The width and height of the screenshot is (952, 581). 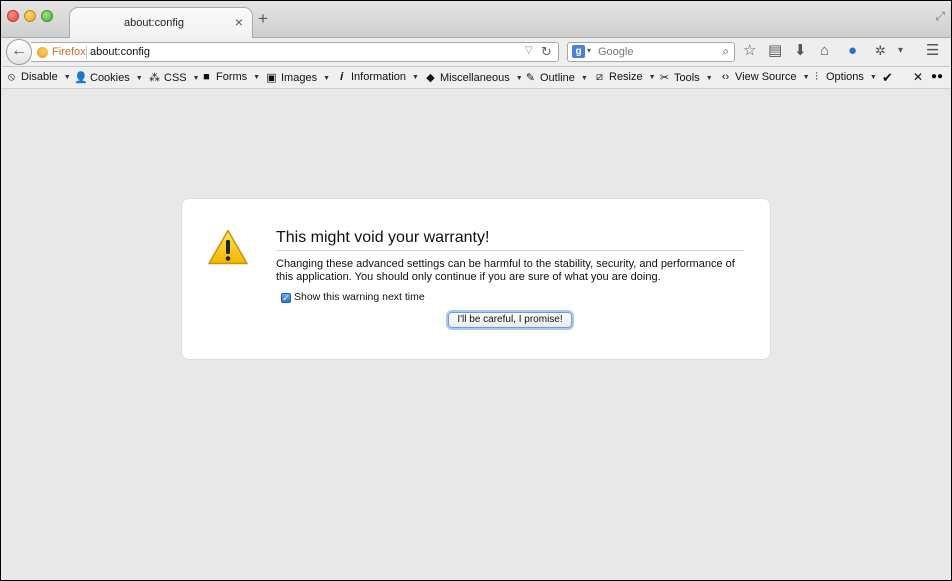 What do you see at coordinates (800, 51) in the screenshot?
I see `downloads-icon: ⬇` at bounding box center [800, 51].